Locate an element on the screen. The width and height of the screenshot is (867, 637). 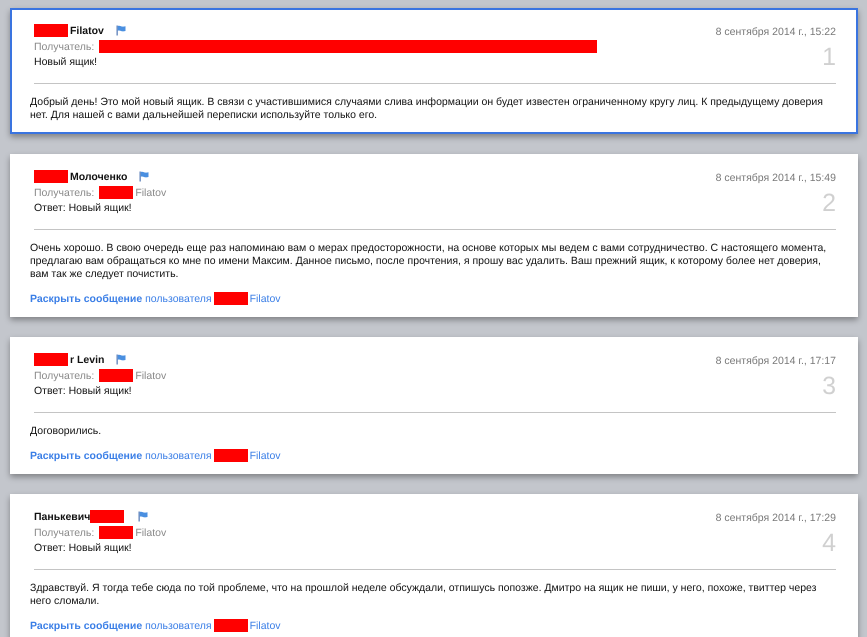
message-body: Здравствуй. Я тогда тебе сюда по той проблеме, что на прошлой неделе обсуждали, отпишусь попозже. Дмитро на ящик не пиши, у него, похоже, твиттер через него сломали. is located at coordinates (424, 594).